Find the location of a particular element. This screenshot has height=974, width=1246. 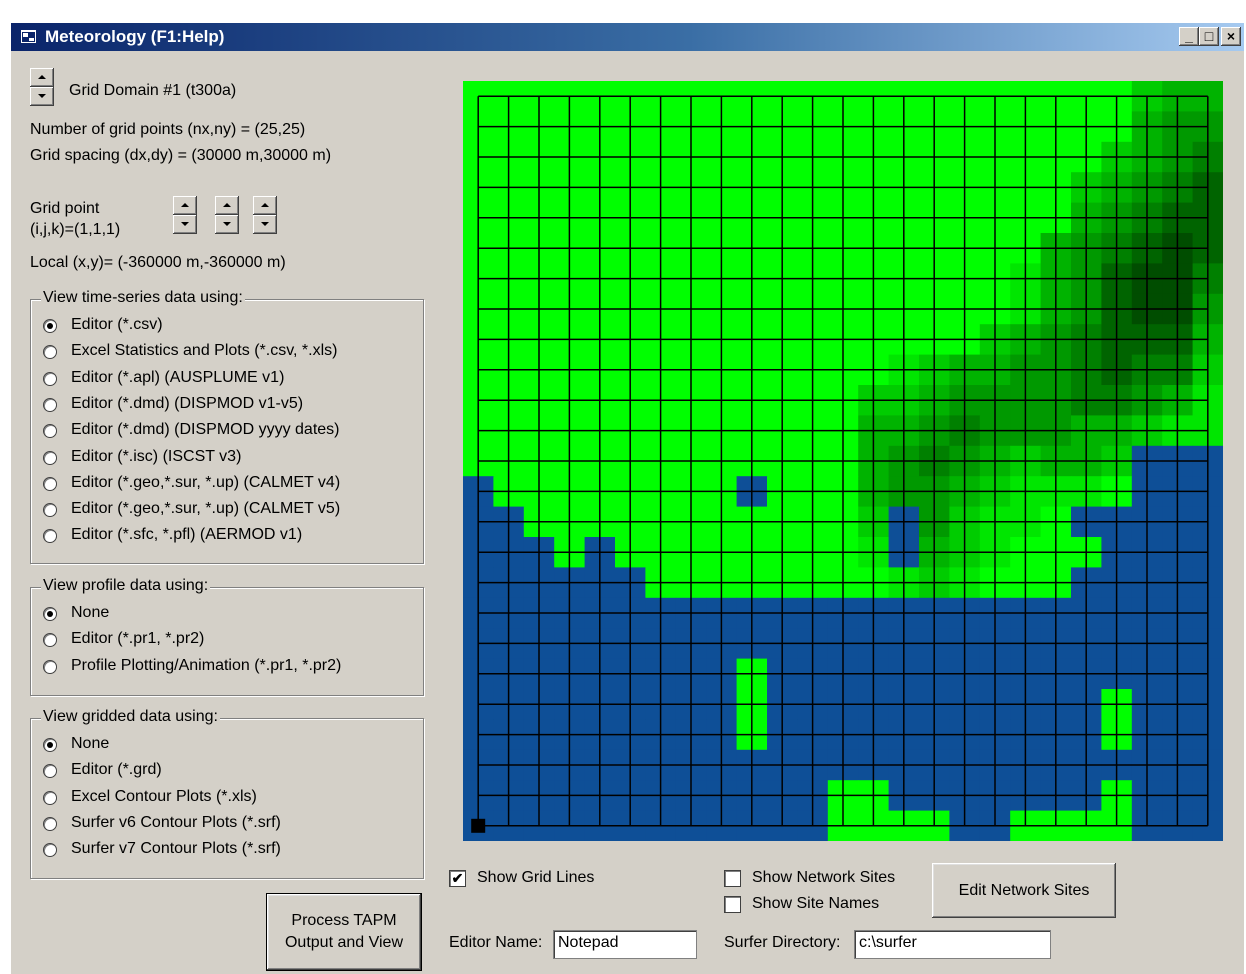

gridded-option-label: Surfer v7 Contour Plots (*.srf) is located at coordinates (176, 849).